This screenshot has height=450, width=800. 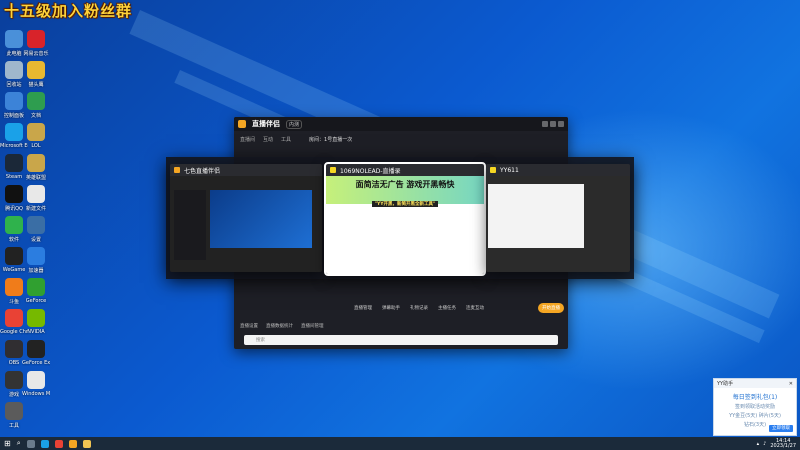 I want to click on clock-date: 2023/1/27, so click(x=783, y=445).